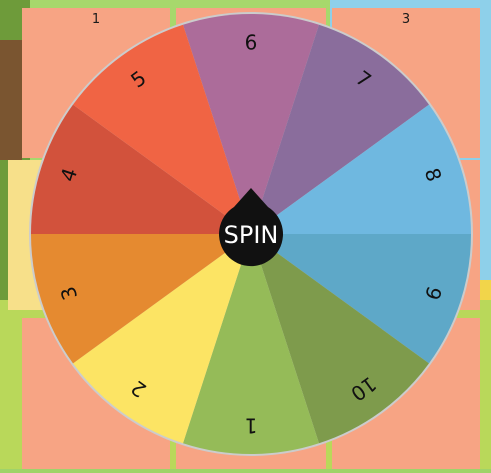 This screenshot has width=491, height=473. I want to click on spin-label: SPIN, so click(251, 235).